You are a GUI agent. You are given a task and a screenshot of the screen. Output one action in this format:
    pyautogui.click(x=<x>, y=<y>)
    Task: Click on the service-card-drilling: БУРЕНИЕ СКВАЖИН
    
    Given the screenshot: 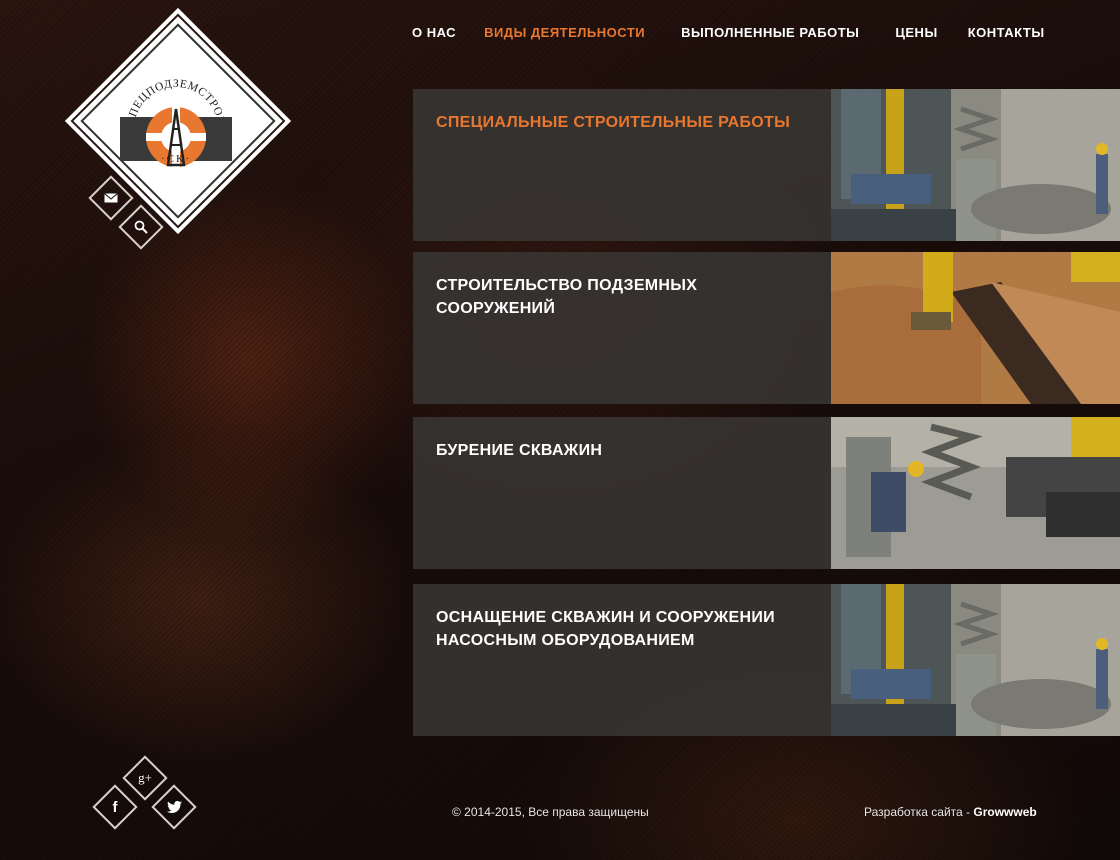 What is the action you would take?
    pyautogui.click(x=766, y=493)
    